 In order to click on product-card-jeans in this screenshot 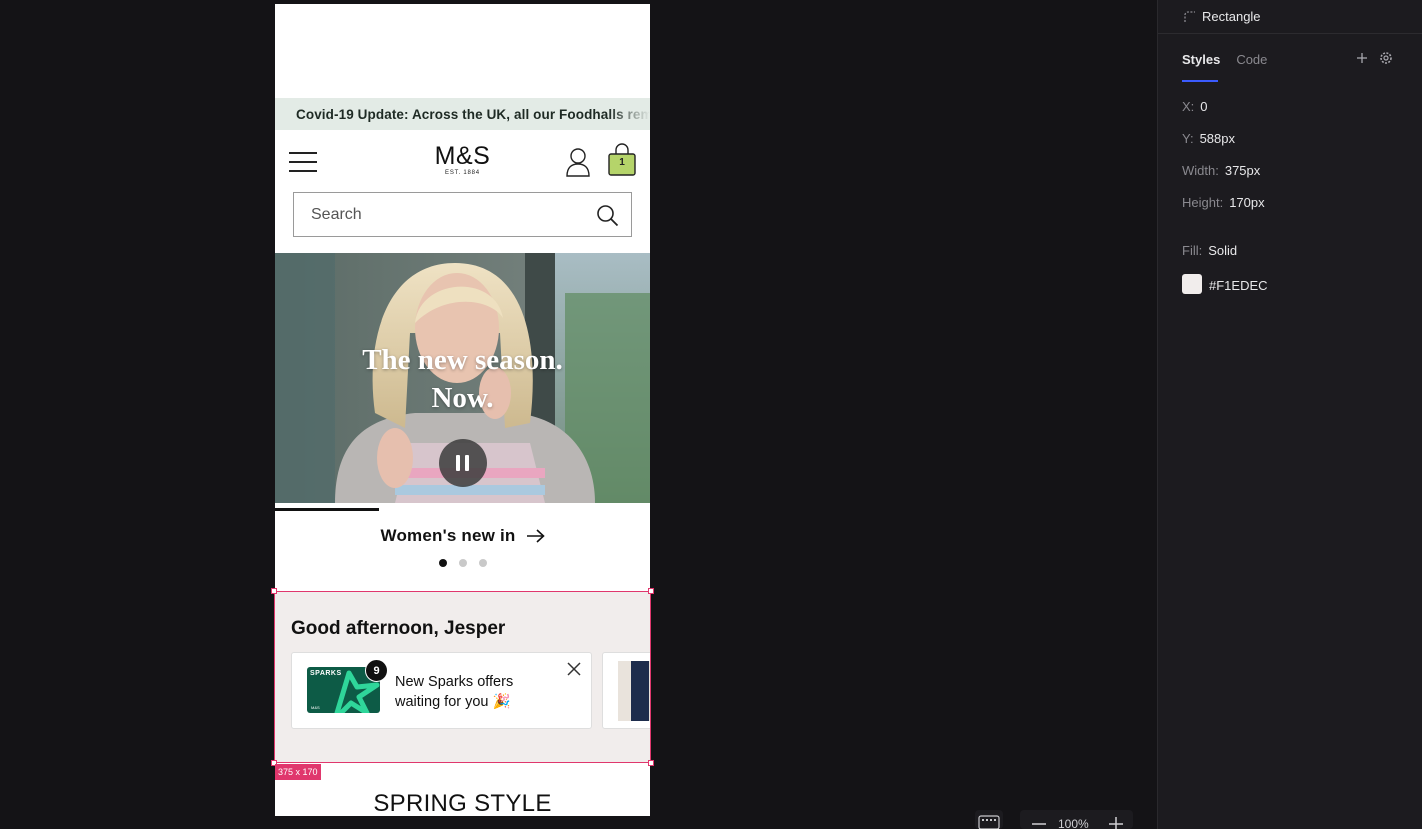, I will do `click(640, 691)`.